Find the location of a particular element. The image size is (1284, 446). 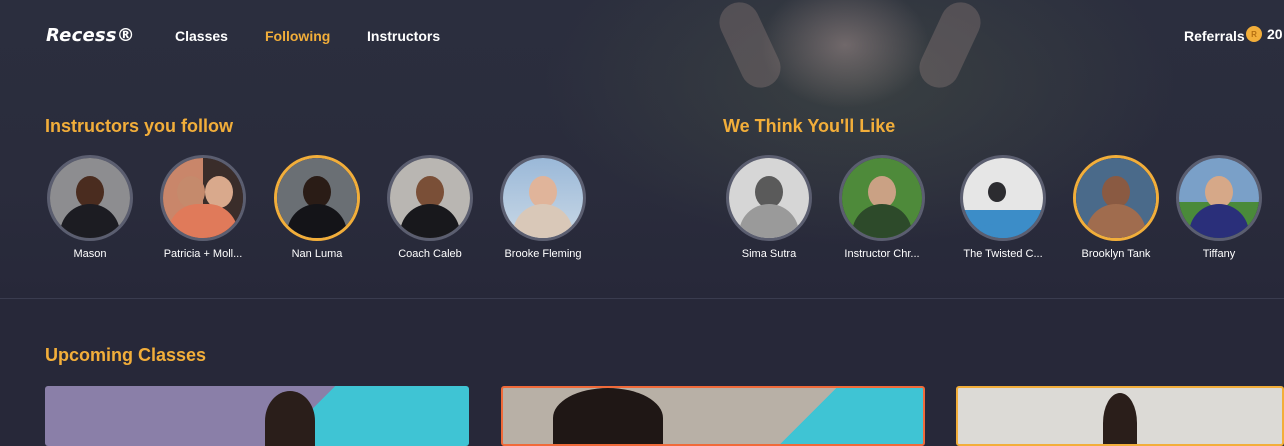

following-section-title: Instructors you follow is located at coordinates (139, 126).